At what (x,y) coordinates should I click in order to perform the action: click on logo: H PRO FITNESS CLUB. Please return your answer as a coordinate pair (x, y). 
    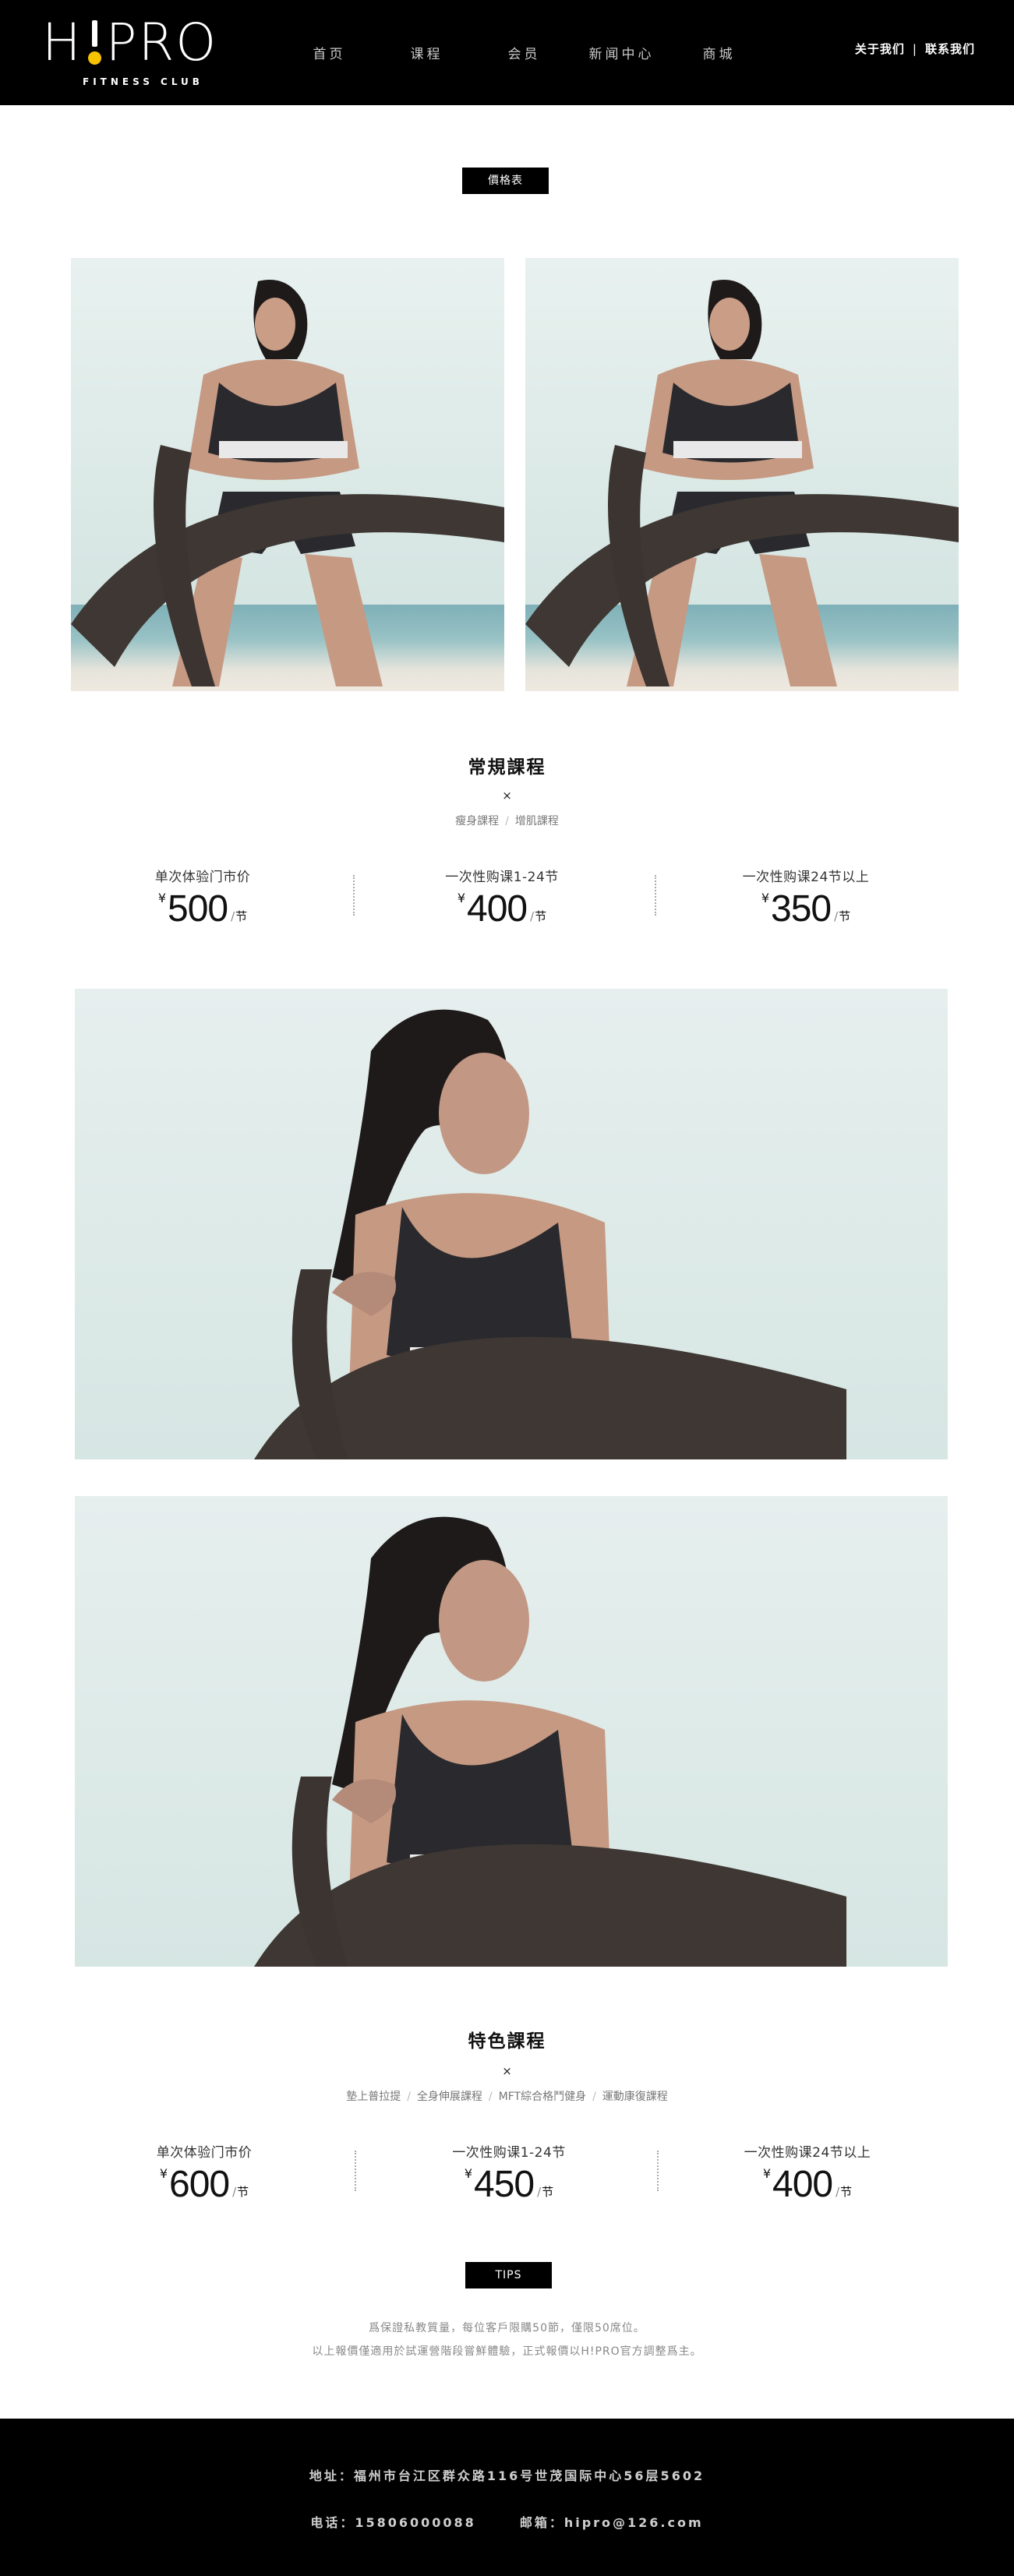
    Looking at the image, I should click on (143, 54).